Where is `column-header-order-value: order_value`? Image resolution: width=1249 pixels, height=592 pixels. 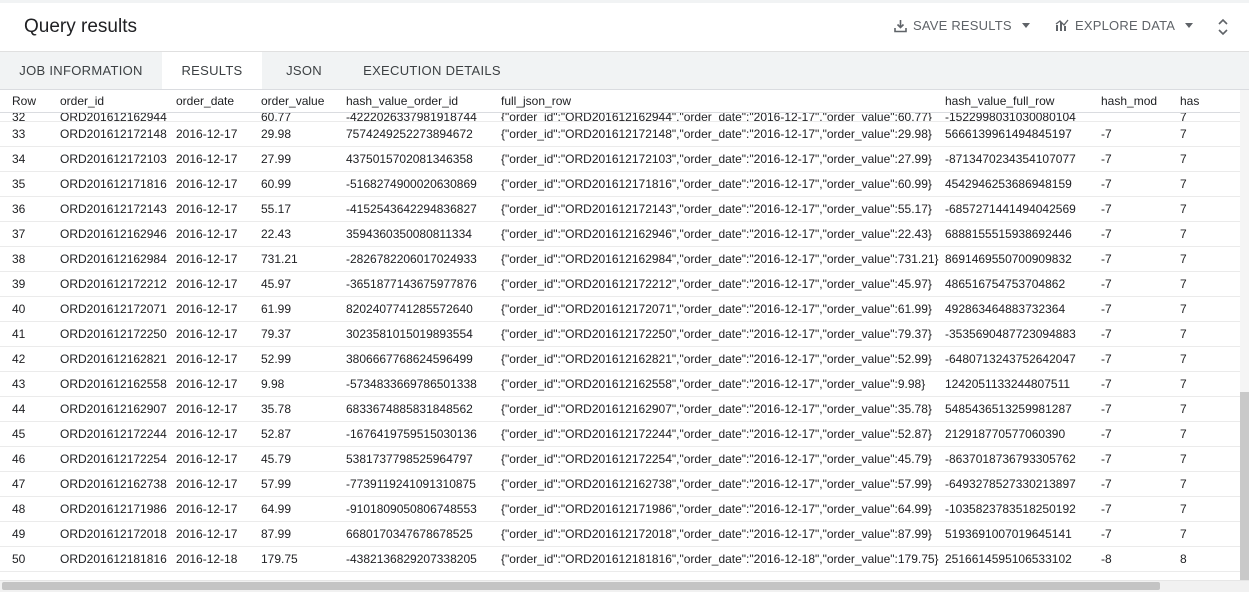
column-header-order-value: order_value is located at coordinates (303, 101).